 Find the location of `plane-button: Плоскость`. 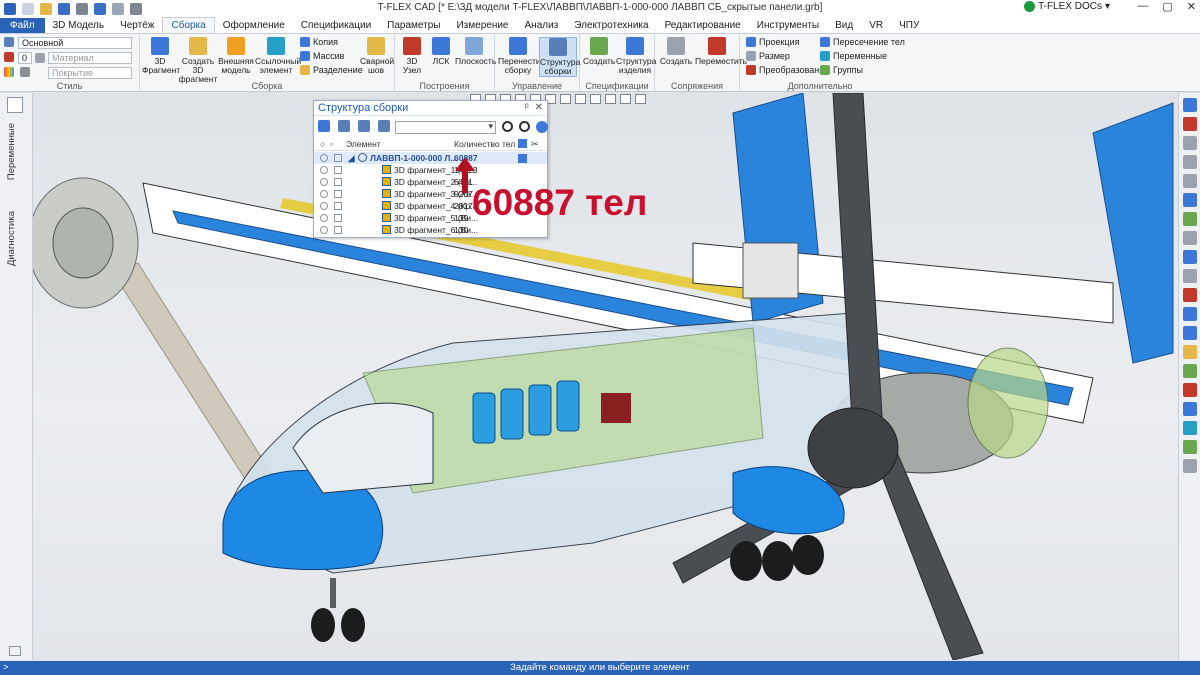

plane-button: Плоскость is located at coordinates (475, 51).